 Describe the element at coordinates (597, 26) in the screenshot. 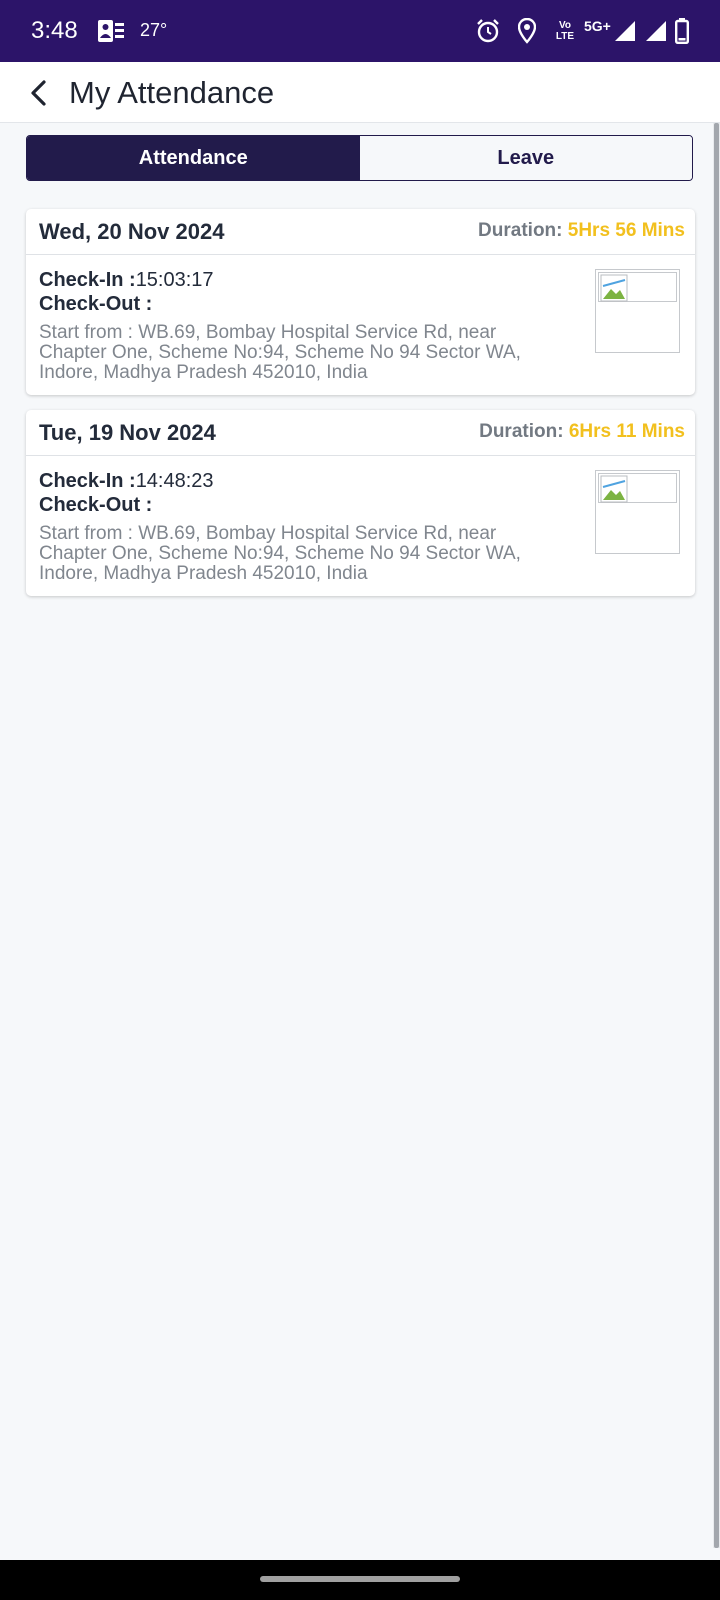

I see `5g-icon: 5G+` at that location.